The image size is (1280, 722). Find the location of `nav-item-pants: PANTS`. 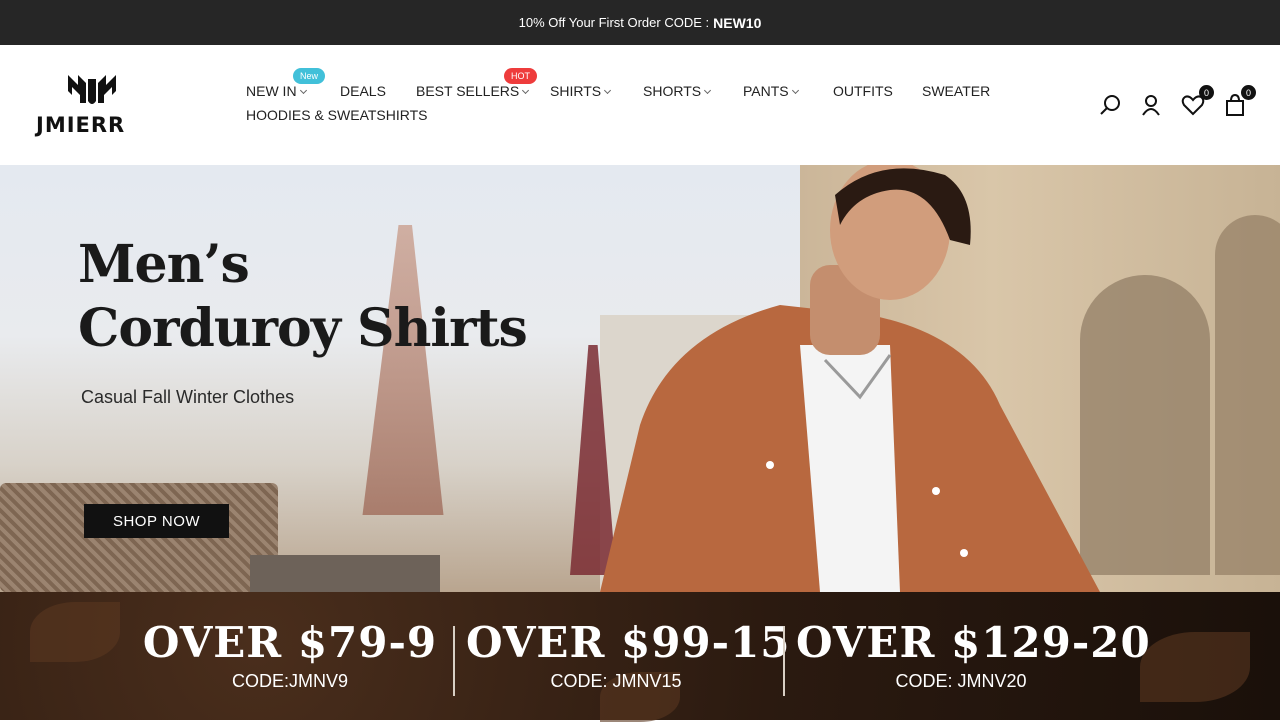

nav-item-pants: PANTS is located at coordinates (771, 91).